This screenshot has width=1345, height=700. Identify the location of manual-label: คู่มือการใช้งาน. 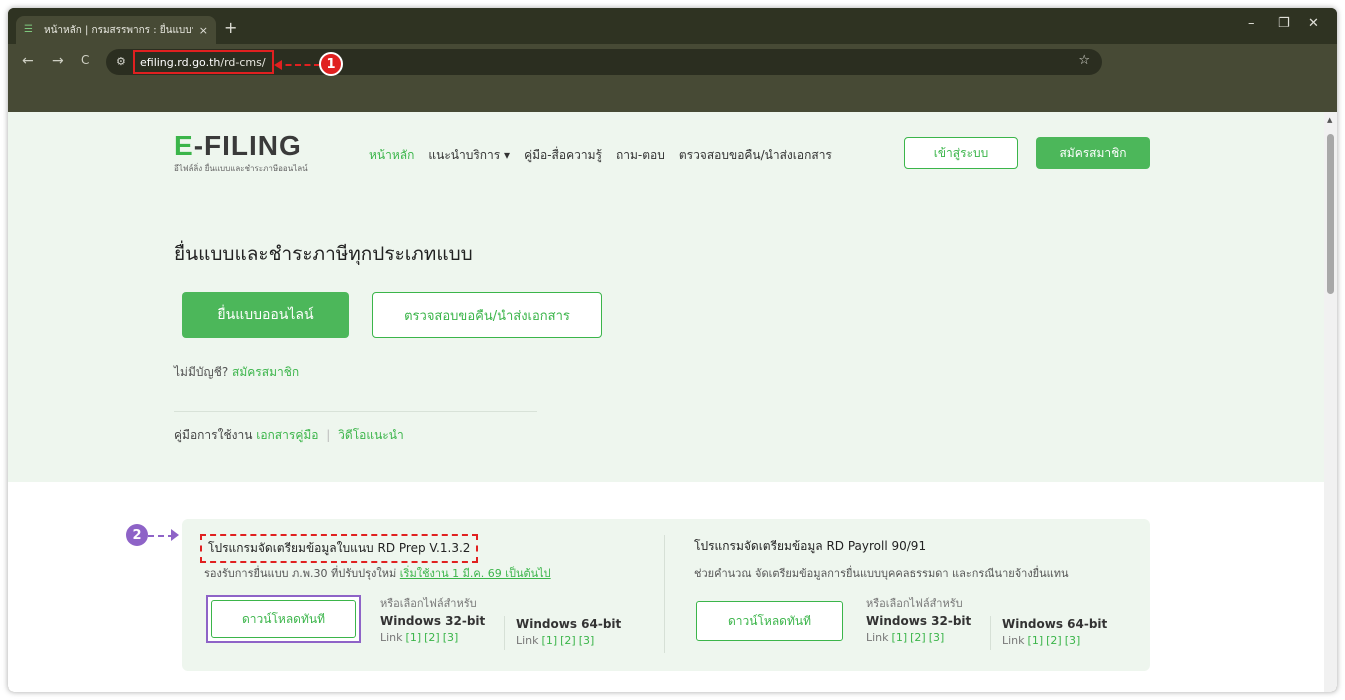
(213, 435).